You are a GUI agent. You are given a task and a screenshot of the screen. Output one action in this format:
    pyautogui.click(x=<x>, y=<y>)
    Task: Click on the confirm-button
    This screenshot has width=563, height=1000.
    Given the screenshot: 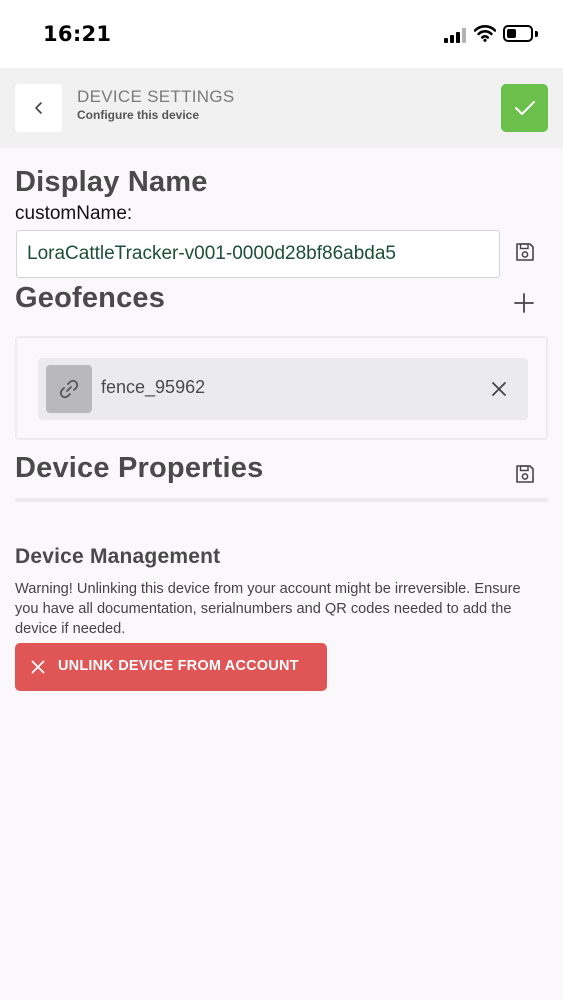 What is the action you would take?
    pyautogui.click(x=524, y=108)
    